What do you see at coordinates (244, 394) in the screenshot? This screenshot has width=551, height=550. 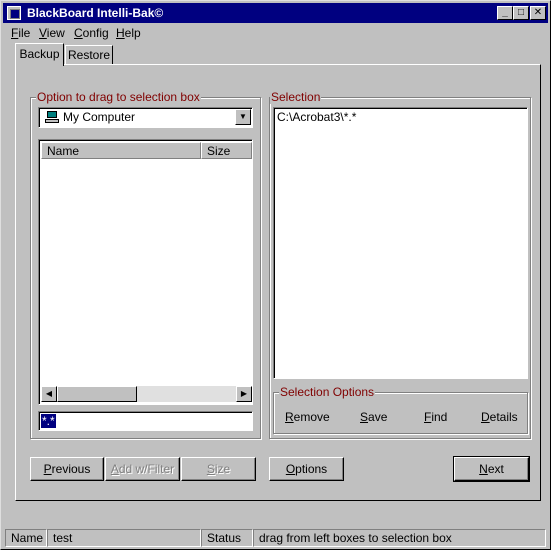 I see `scroll-right-icon: ▶` at bounding box center [244, 394].